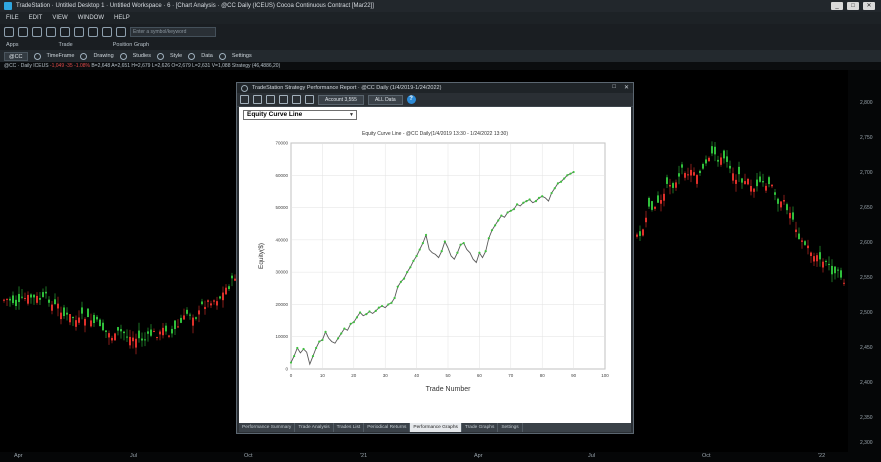 The image size is (881, 462). I want to click on y-tick-label: 10000, so click(281, 336).